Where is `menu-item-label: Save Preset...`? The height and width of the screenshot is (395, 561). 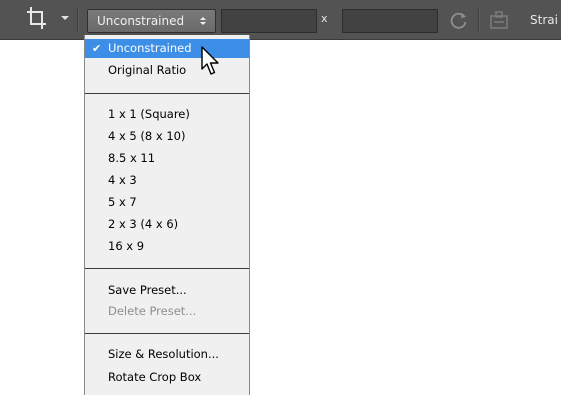 menu-item-label: Save Preset... is located at coordinates (147, 290).